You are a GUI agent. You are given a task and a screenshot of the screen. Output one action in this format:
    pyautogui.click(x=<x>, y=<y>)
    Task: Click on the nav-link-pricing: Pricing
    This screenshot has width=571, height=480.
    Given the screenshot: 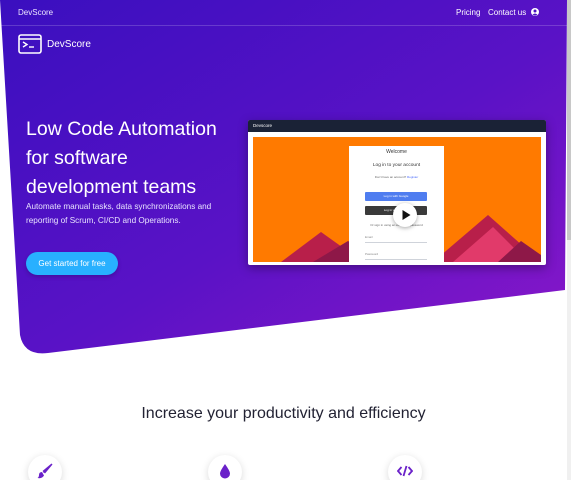 What is the action you would take?
    pyautogui.click(x=468, y=12)
    